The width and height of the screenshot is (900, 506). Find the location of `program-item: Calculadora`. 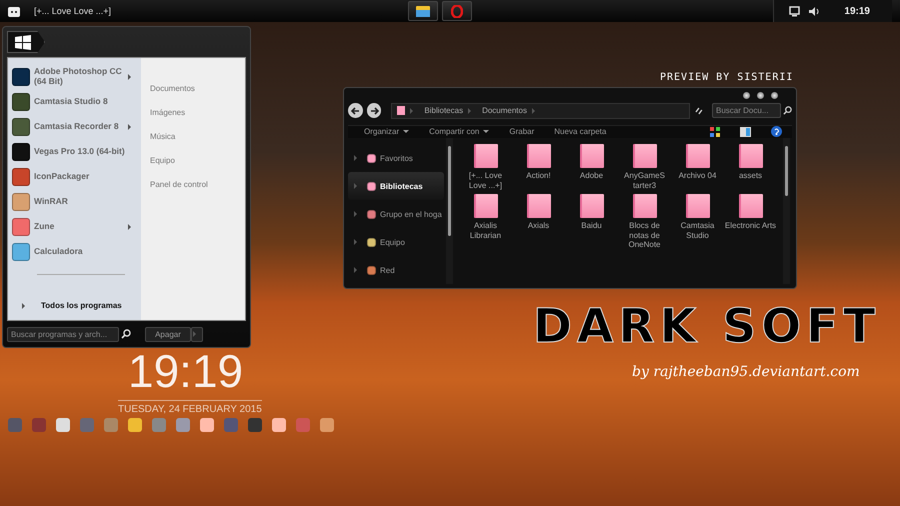

program-item: Calculadora is located at coordinates (74, 251).